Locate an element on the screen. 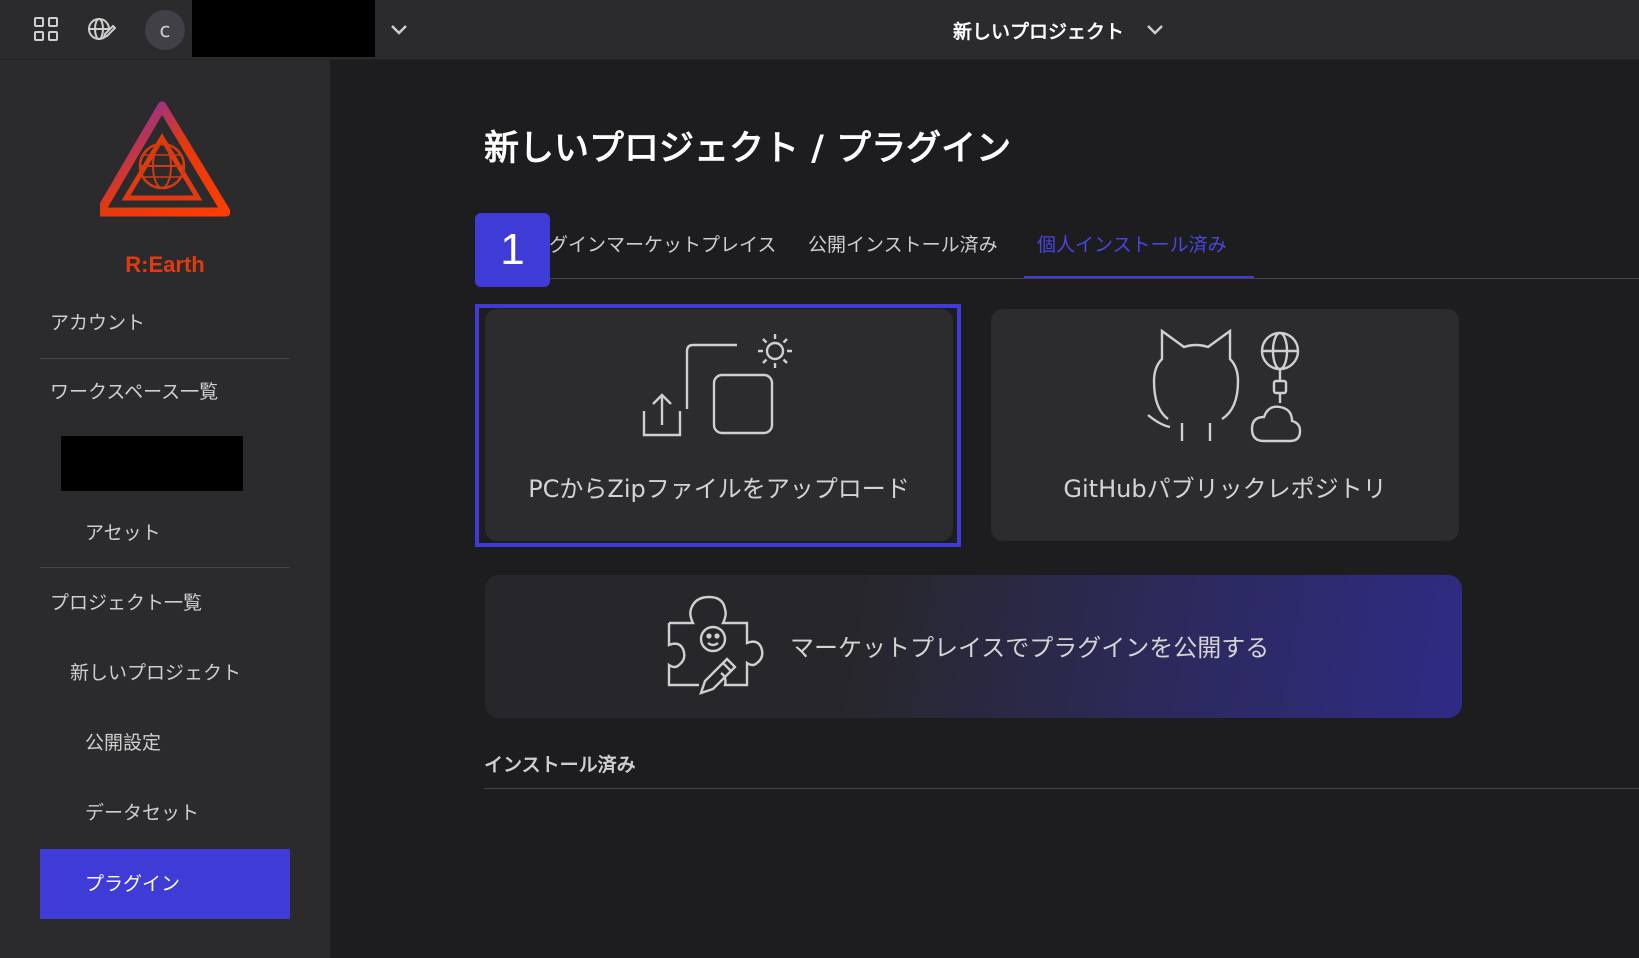  step-number-badge: 1 is located at coordinates (512, 250).